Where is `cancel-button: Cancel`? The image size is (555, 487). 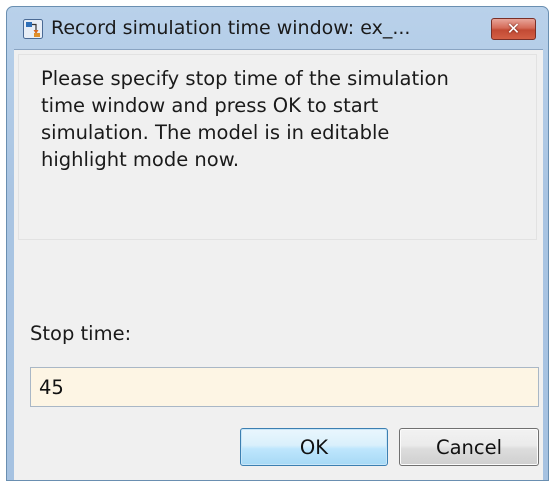 cancel-button: Cancel is located at coordinates (469, 447).